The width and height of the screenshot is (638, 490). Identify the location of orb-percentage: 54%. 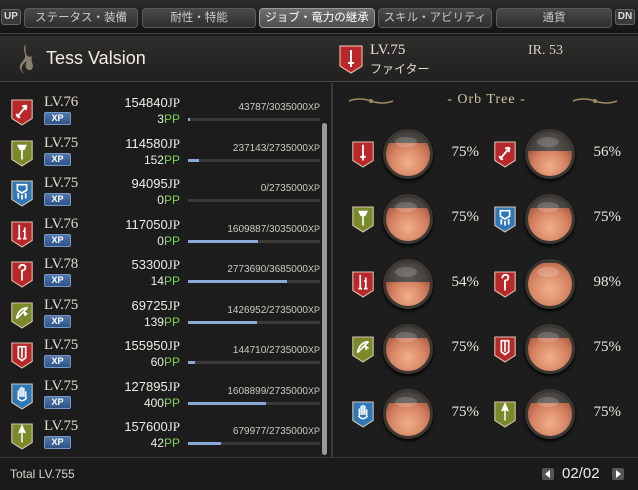
(465, 282).